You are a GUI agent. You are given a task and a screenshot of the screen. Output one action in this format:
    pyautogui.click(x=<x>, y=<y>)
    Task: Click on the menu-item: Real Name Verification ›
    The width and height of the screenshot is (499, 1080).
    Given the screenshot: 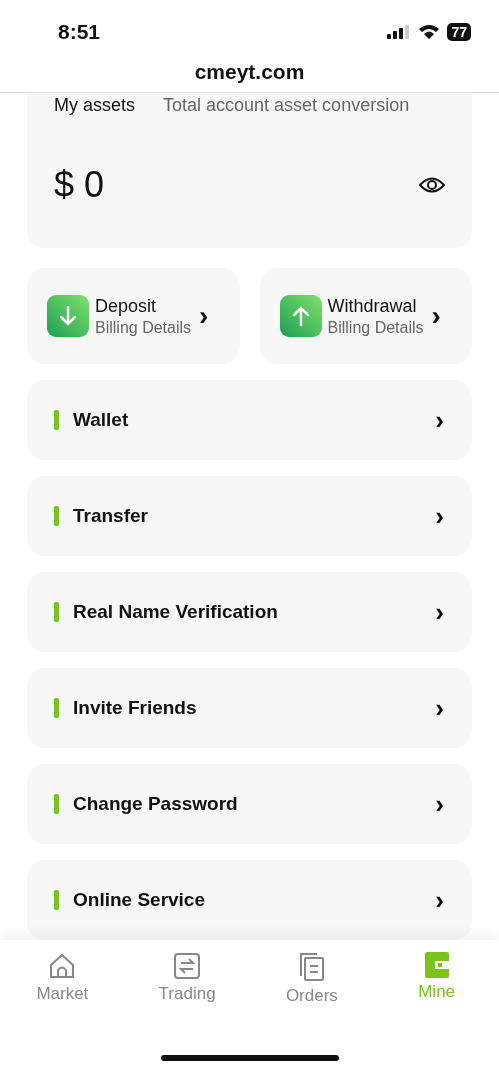 What is the action you would take?
    pyautogui.click(x=249, y=612)
    